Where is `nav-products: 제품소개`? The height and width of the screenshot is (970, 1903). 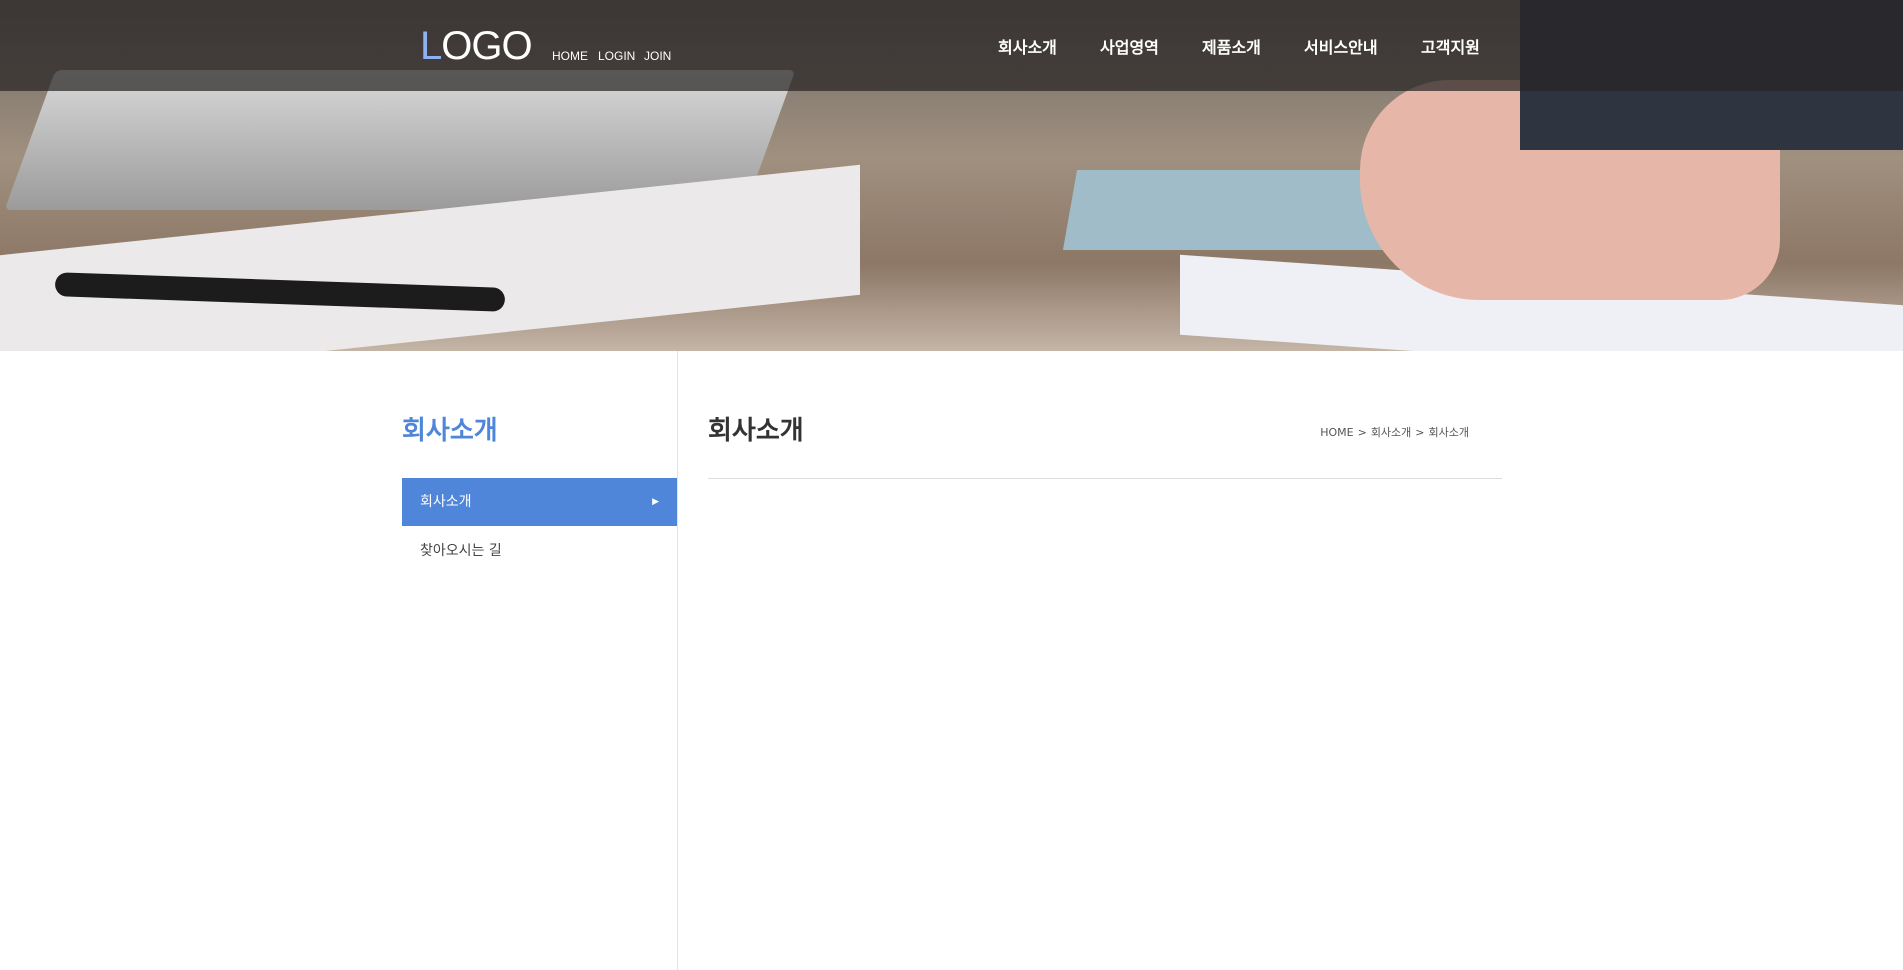 nav-products: 제품소개 is located at coordinates (1231, 46).